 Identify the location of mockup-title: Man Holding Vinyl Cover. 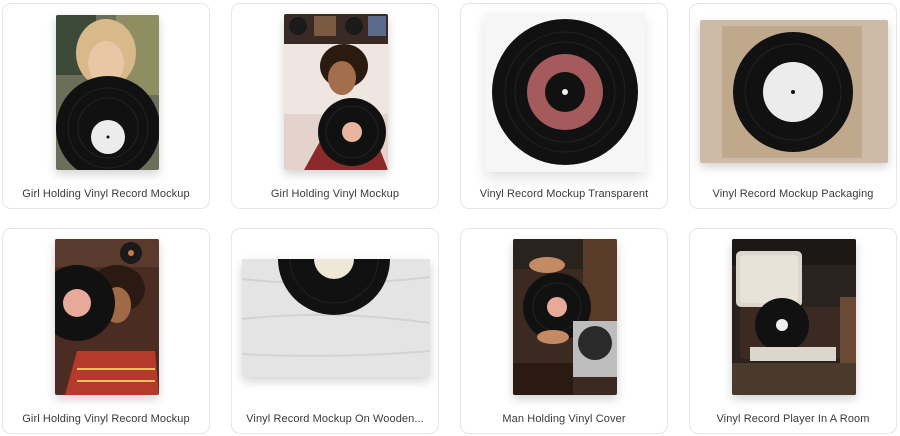
(564, 419).